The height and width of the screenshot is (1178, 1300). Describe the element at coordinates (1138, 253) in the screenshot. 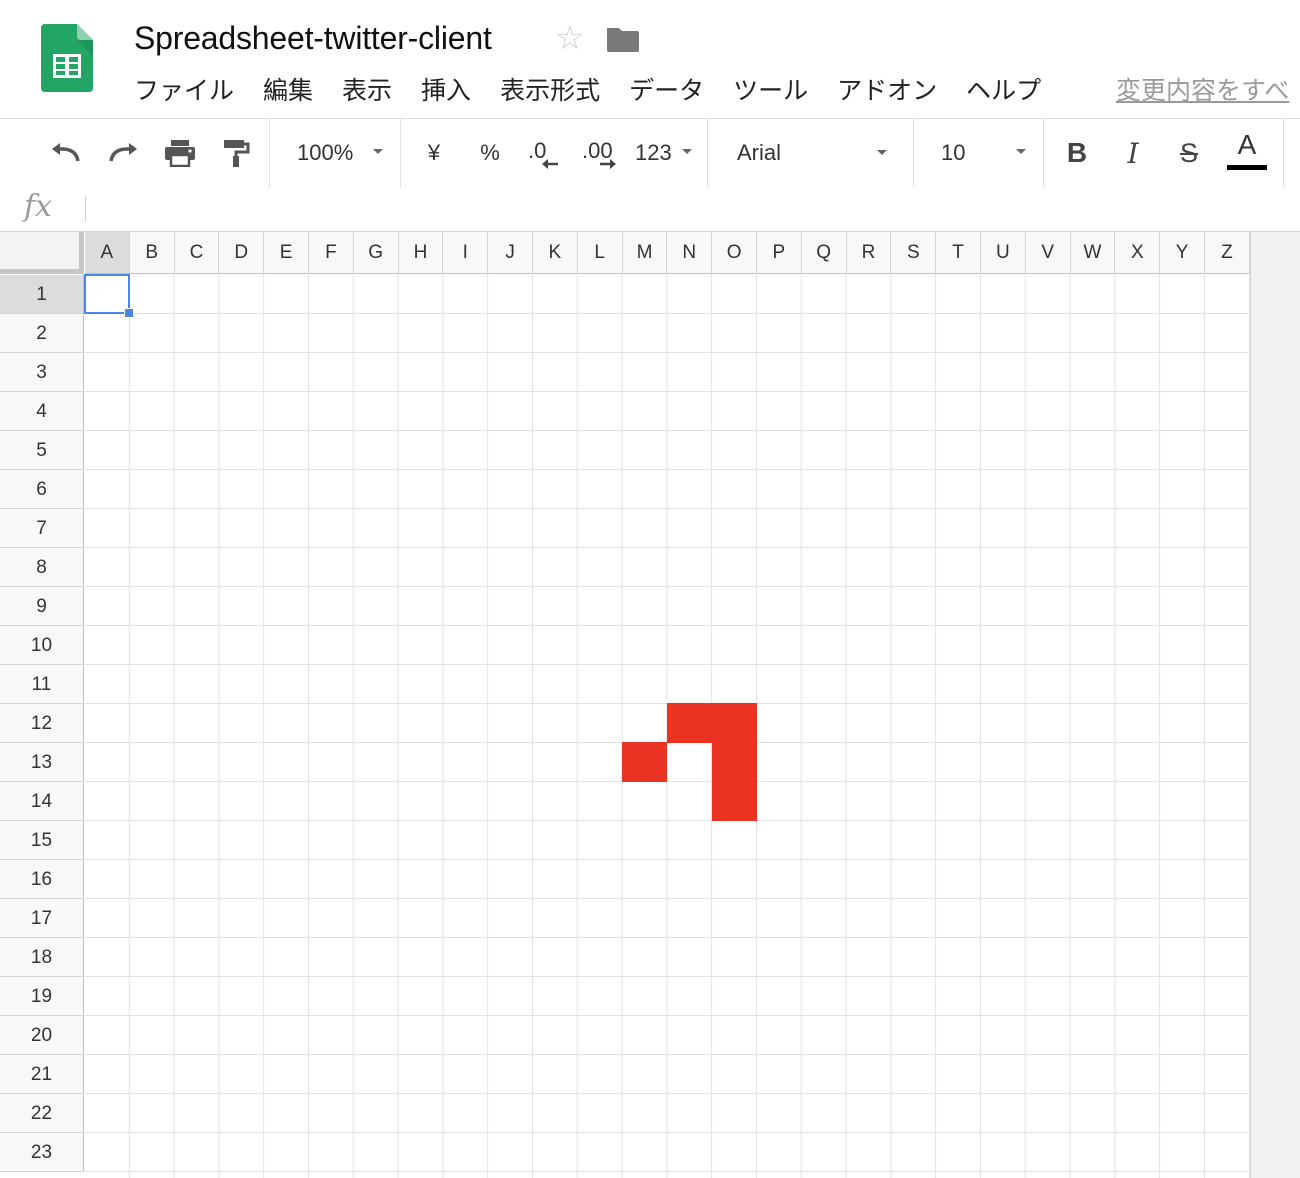

I see `column-header-x: X` at that location.